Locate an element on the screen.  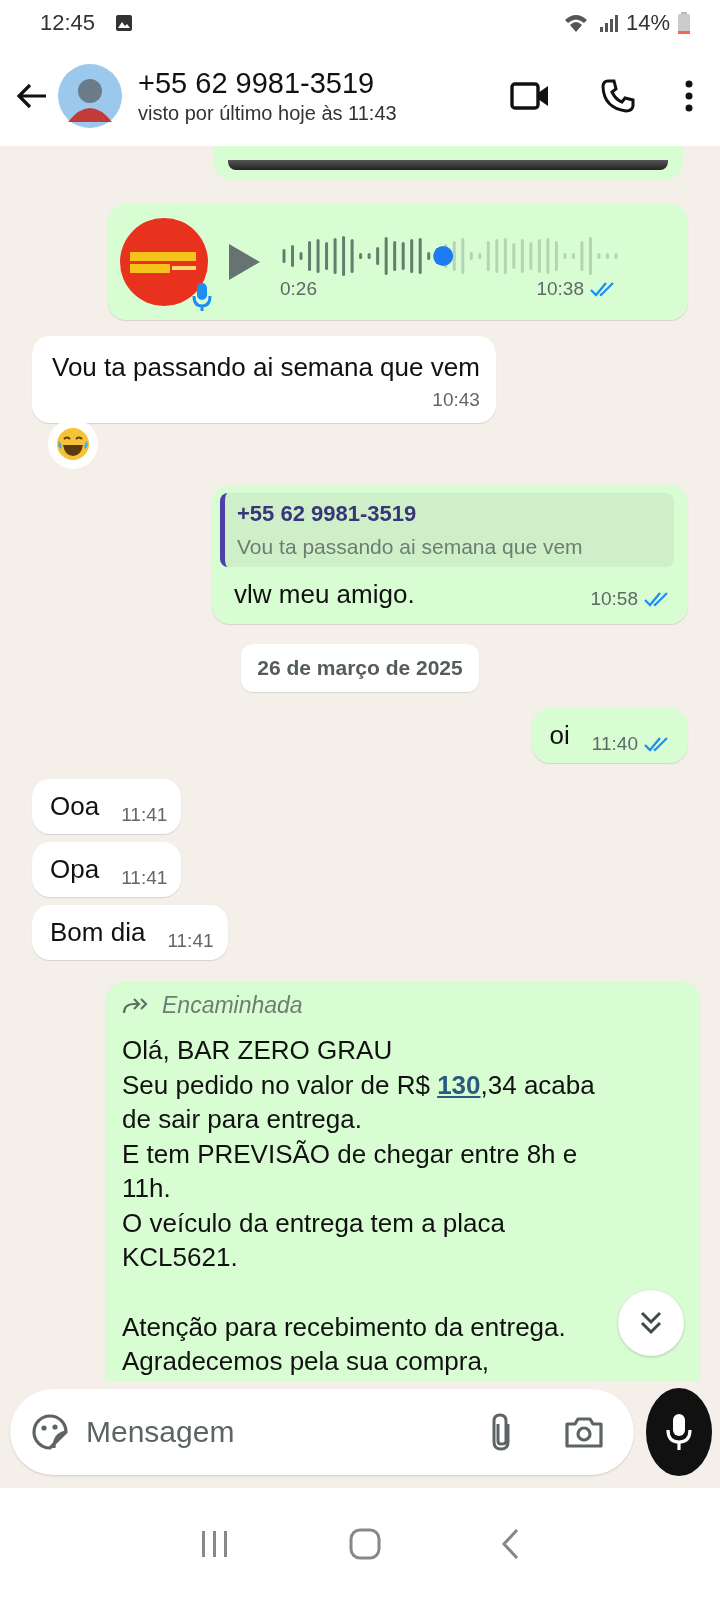
reaction-badge is located at coordinates (73, 444).